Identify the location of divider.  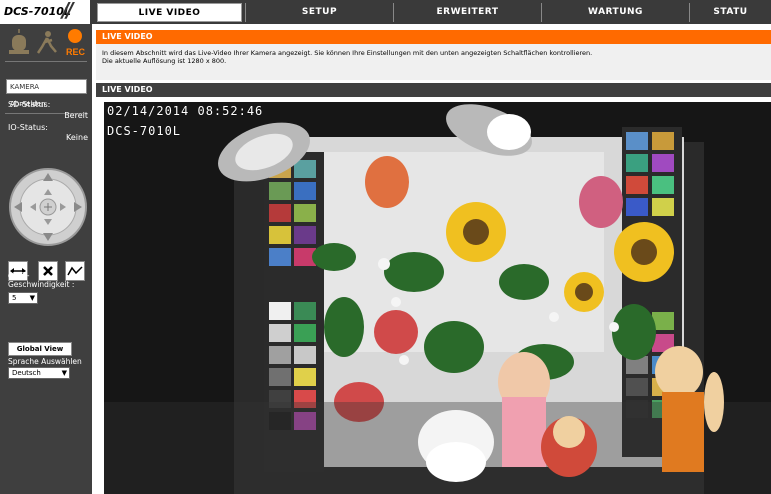
(46, 61).